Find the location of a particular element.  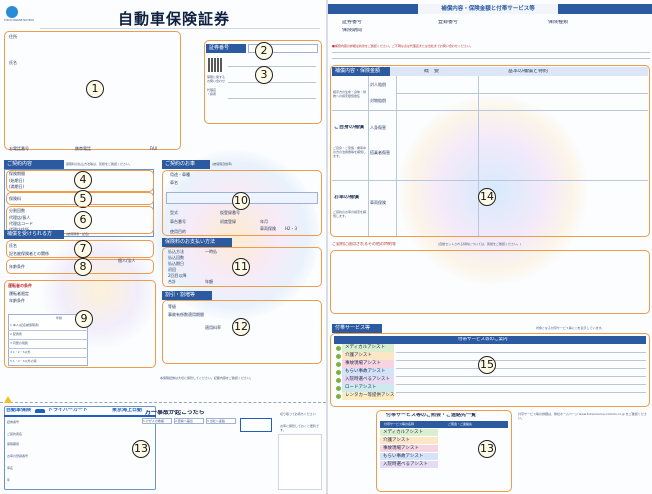

insured-person-label: 個人/法人 is located at coordinates (127, 260).